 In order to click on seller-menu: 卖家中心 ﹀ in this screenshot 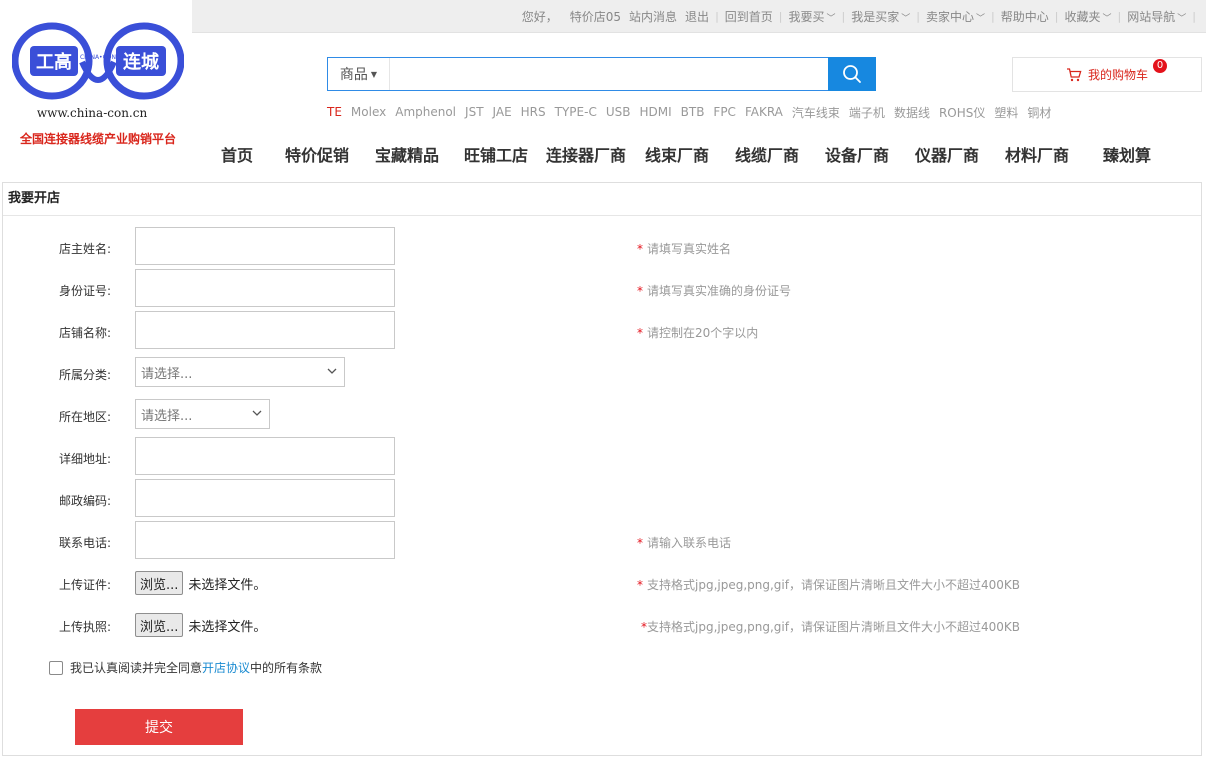, I will do `click(955, 16)`.